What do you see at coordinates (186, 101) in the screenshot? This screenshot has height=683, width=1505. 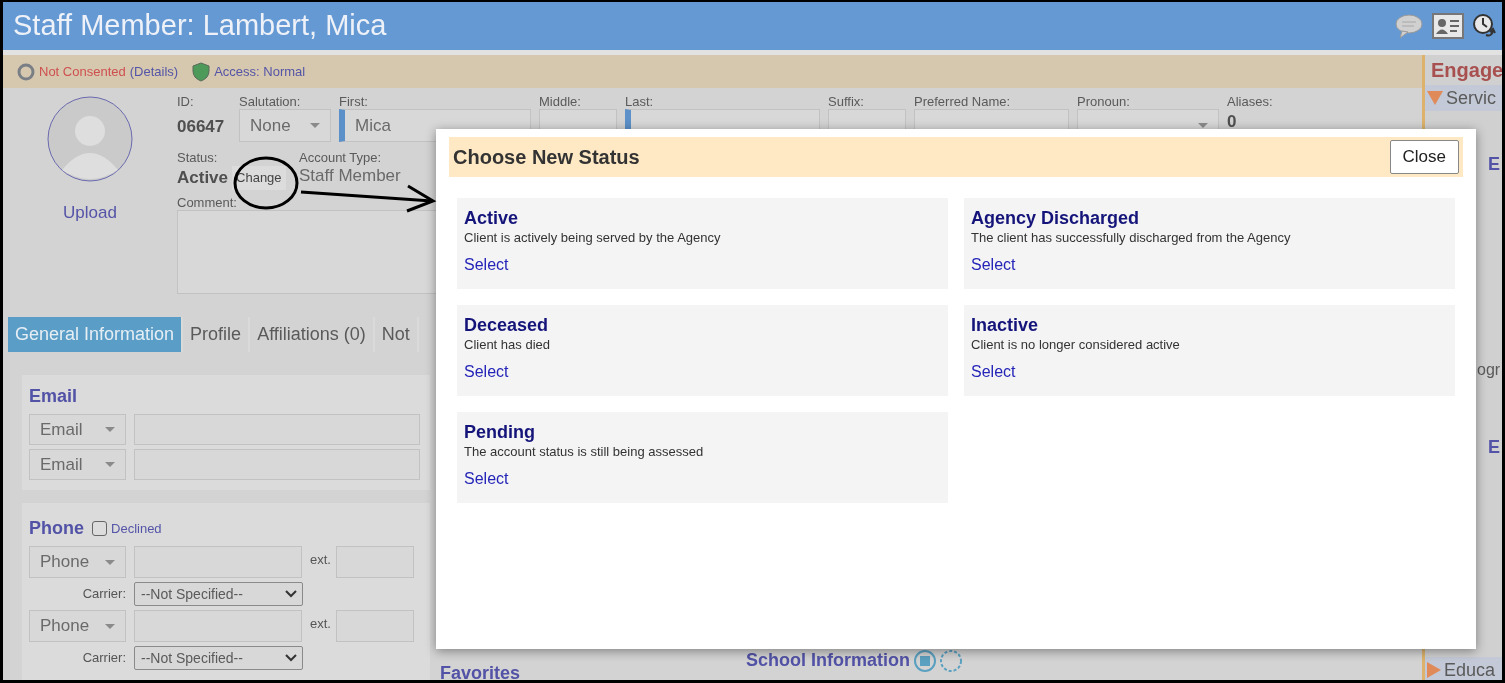 I see `field-label: ID:` at bounding box center [186, 101].